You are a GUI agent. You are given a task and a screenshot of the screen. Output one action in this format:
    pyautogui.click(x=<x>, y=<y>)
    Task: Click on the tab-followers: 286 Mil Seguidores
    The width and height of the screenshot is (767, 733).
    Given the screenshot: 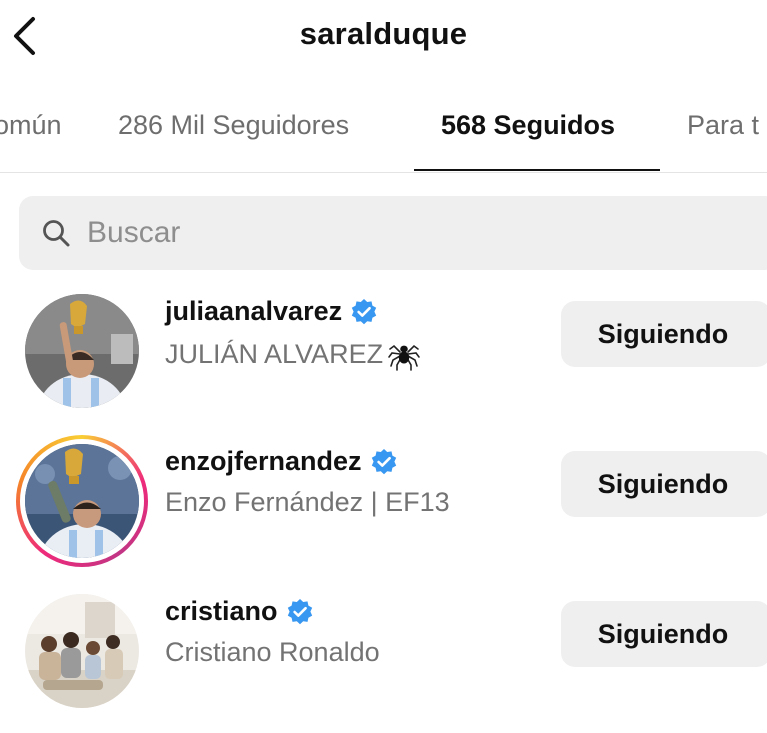 What is the action you would take?
    pyautogui.click(x=233, y=125)
    